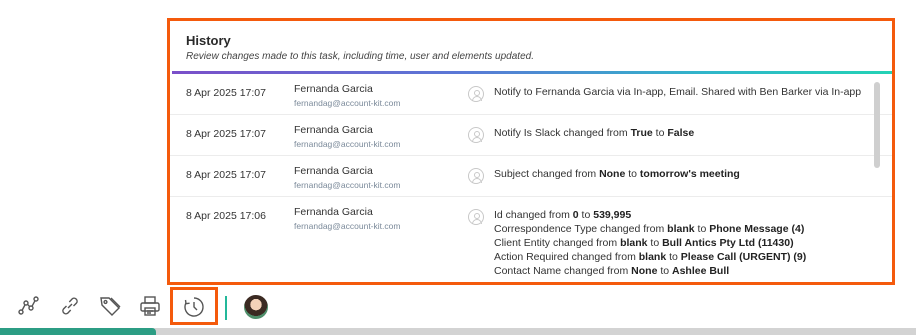 The image size is (916, 335). Describe the element at coordinates (208, 40) in the screenshot. I see `history-title: History` at that location.